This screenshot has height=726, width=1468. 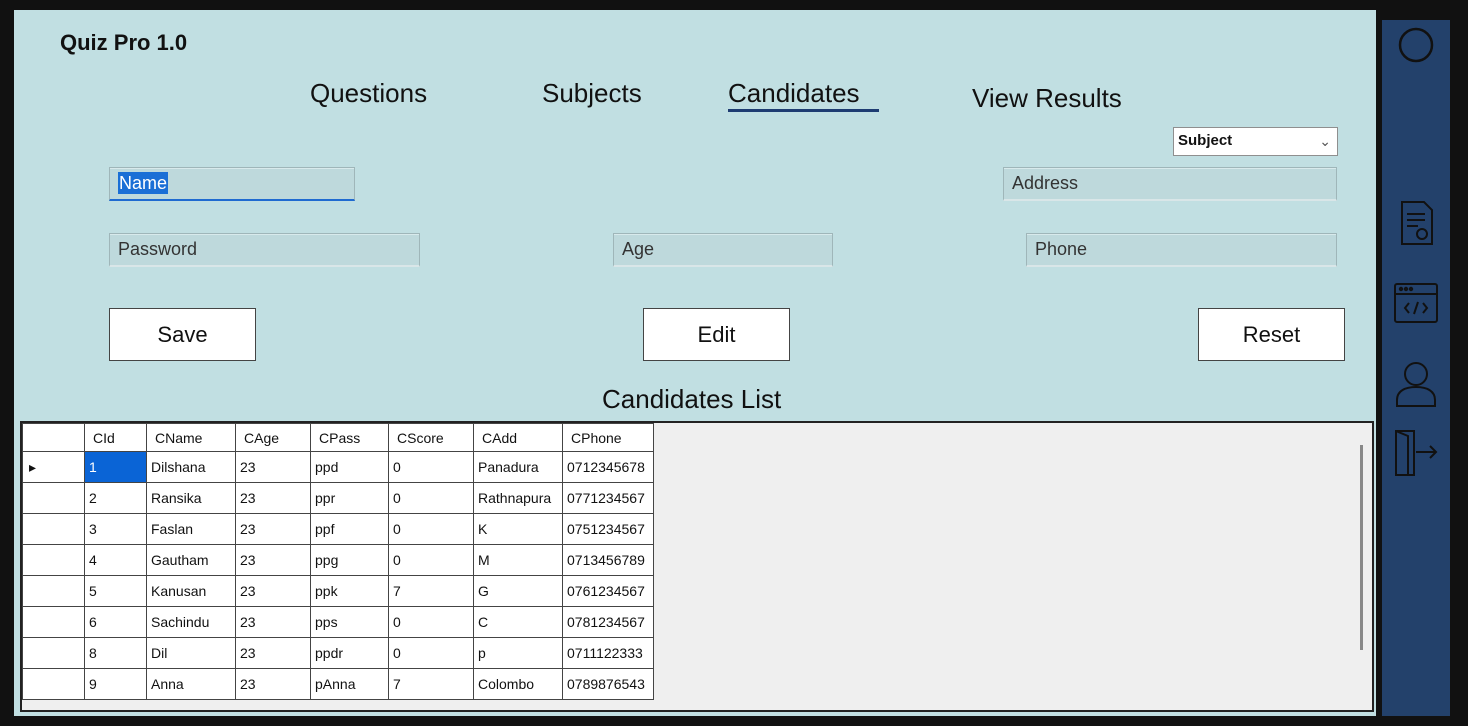 What do you see at coordinates (608, 653) in the screenshot?
I see `table-cell: 0711122333` at bounding box center [608, 653].